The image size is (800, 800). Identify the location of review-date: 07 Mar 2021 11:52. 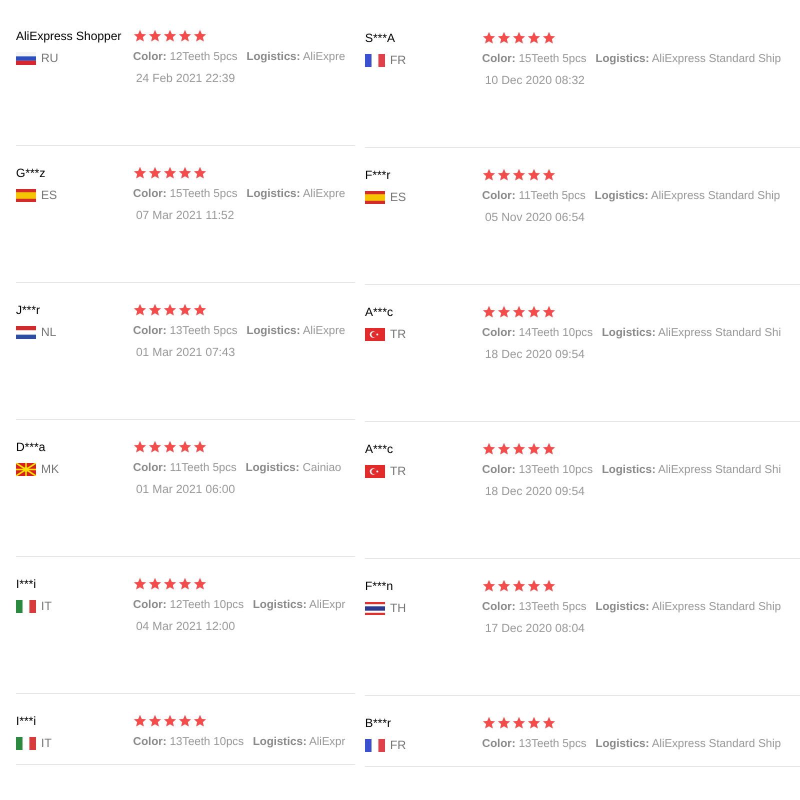
(185, 215).